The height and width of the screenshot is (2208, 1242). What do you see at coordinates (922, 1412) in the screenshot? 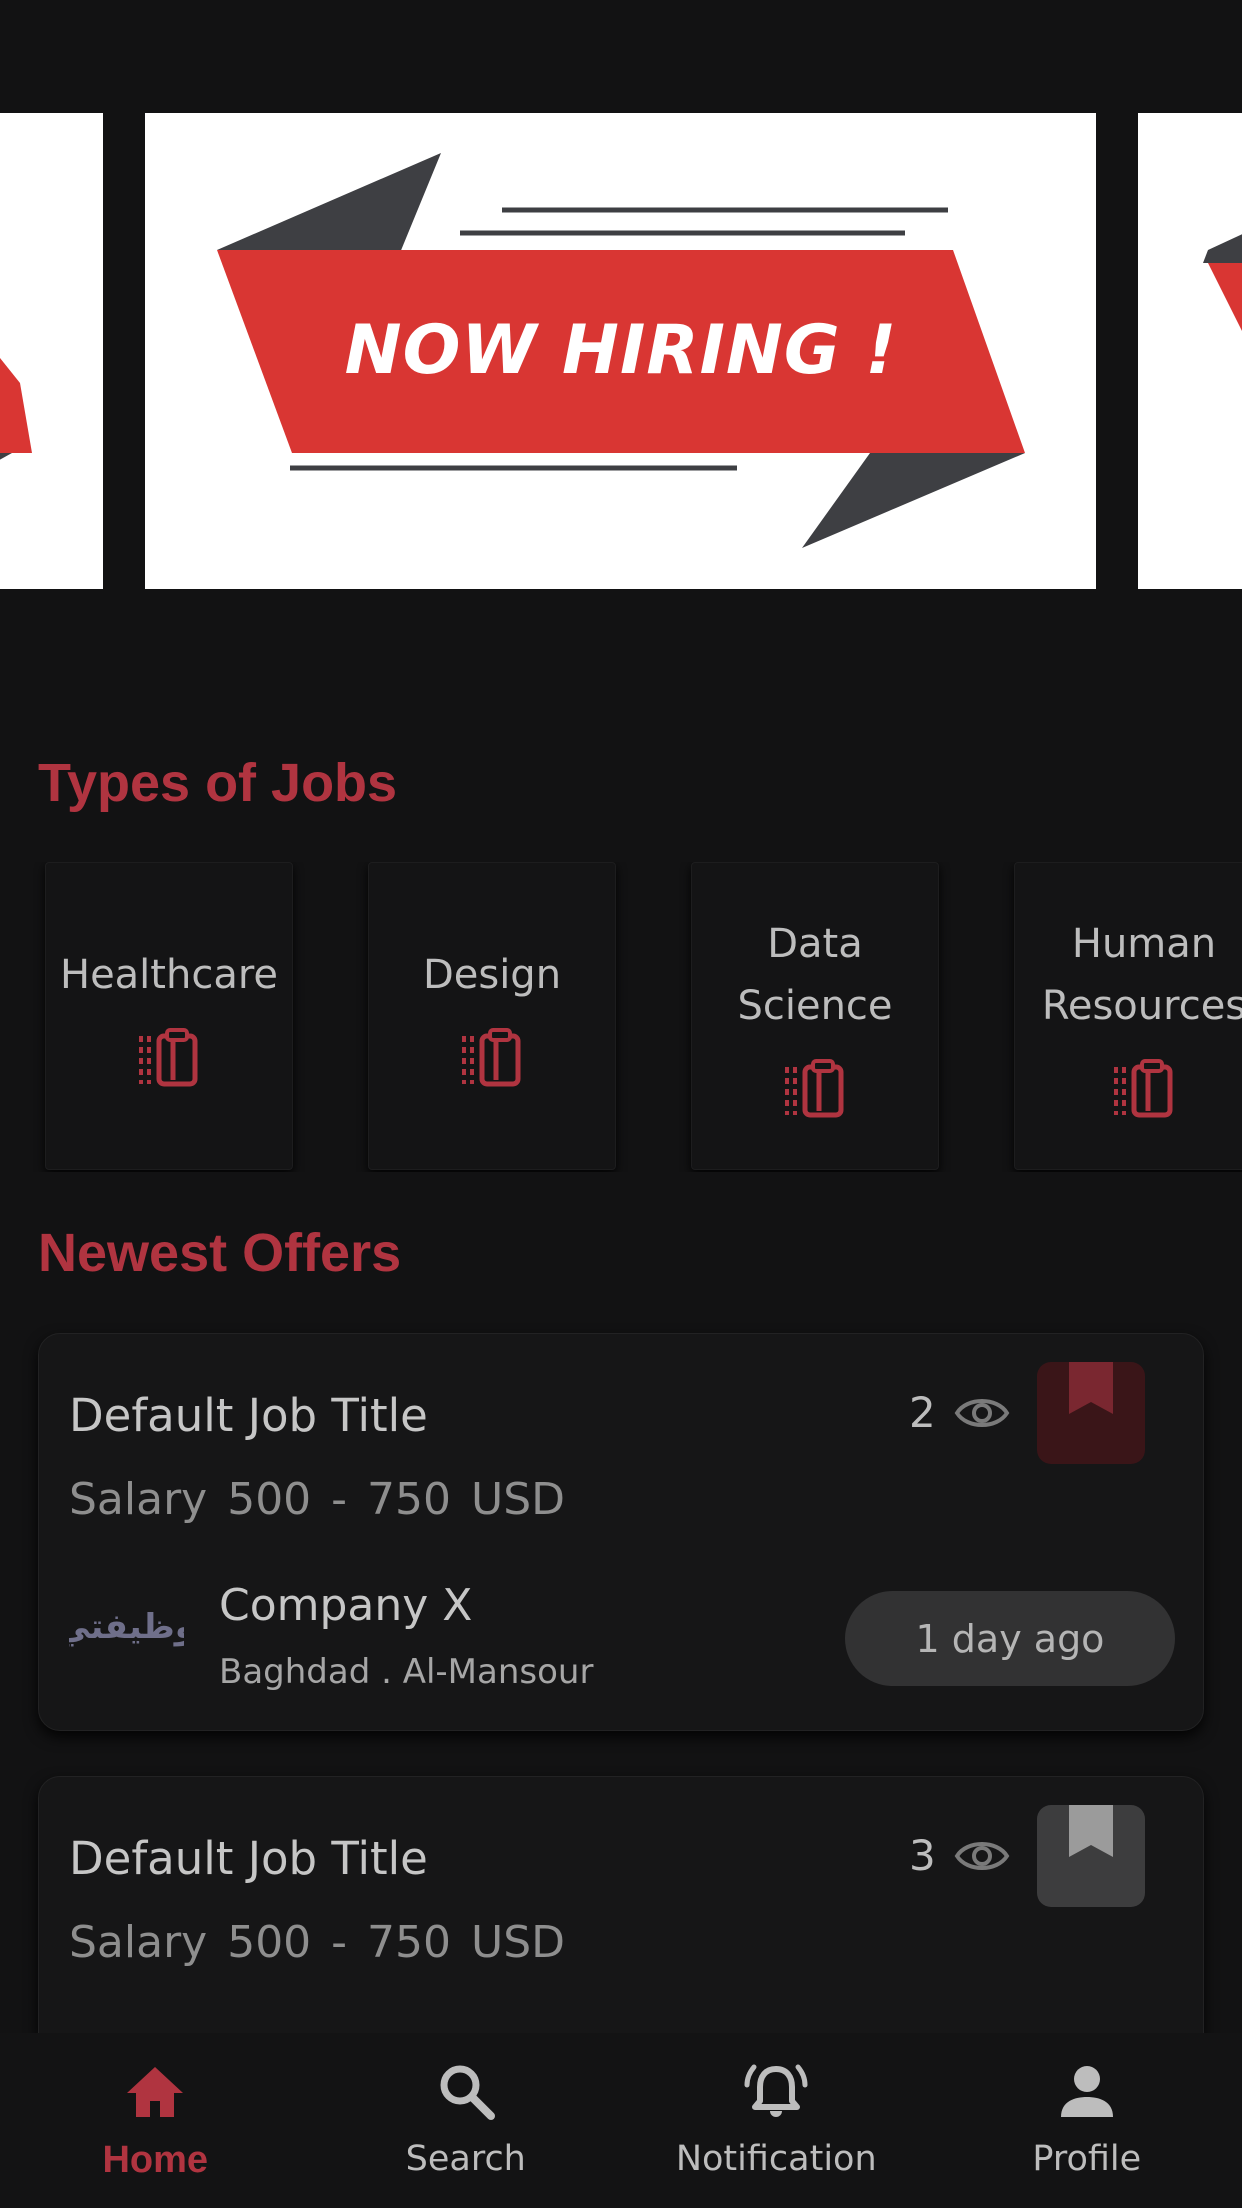
I see `view-count-value: 2` at bounding box center [922, 1412].